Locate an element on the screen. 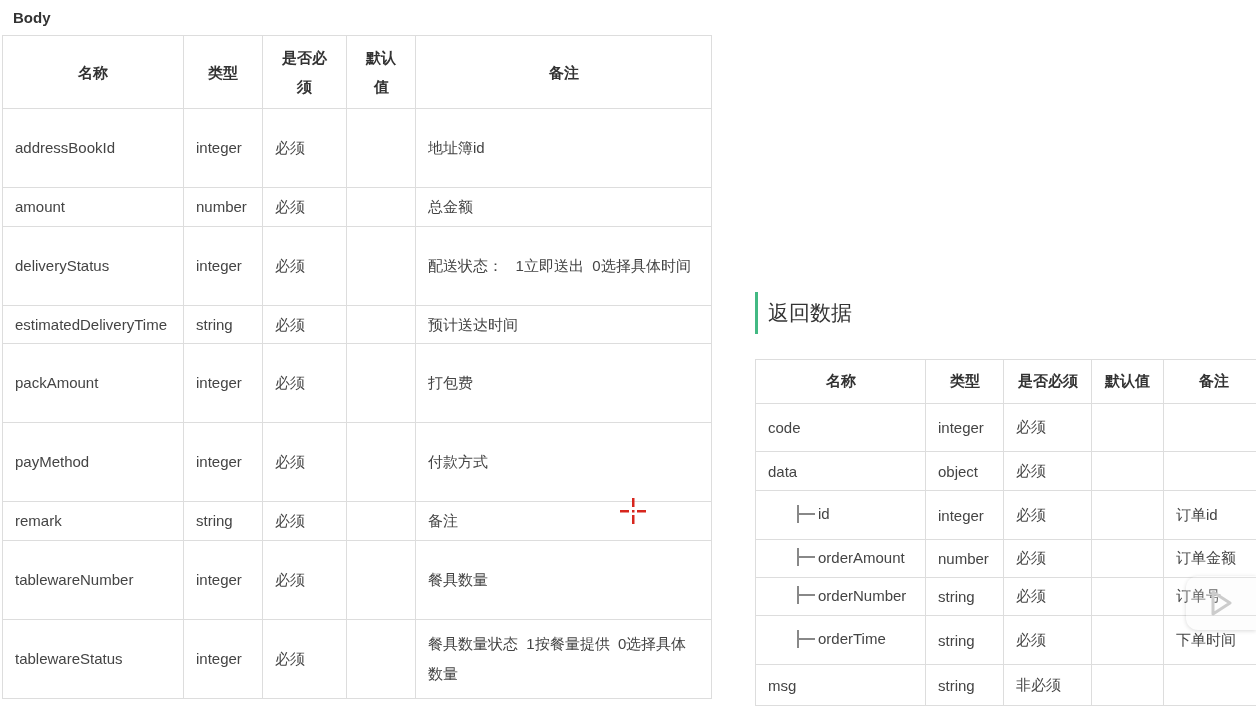  table-cell: remark is located at coordinates (93, 521).